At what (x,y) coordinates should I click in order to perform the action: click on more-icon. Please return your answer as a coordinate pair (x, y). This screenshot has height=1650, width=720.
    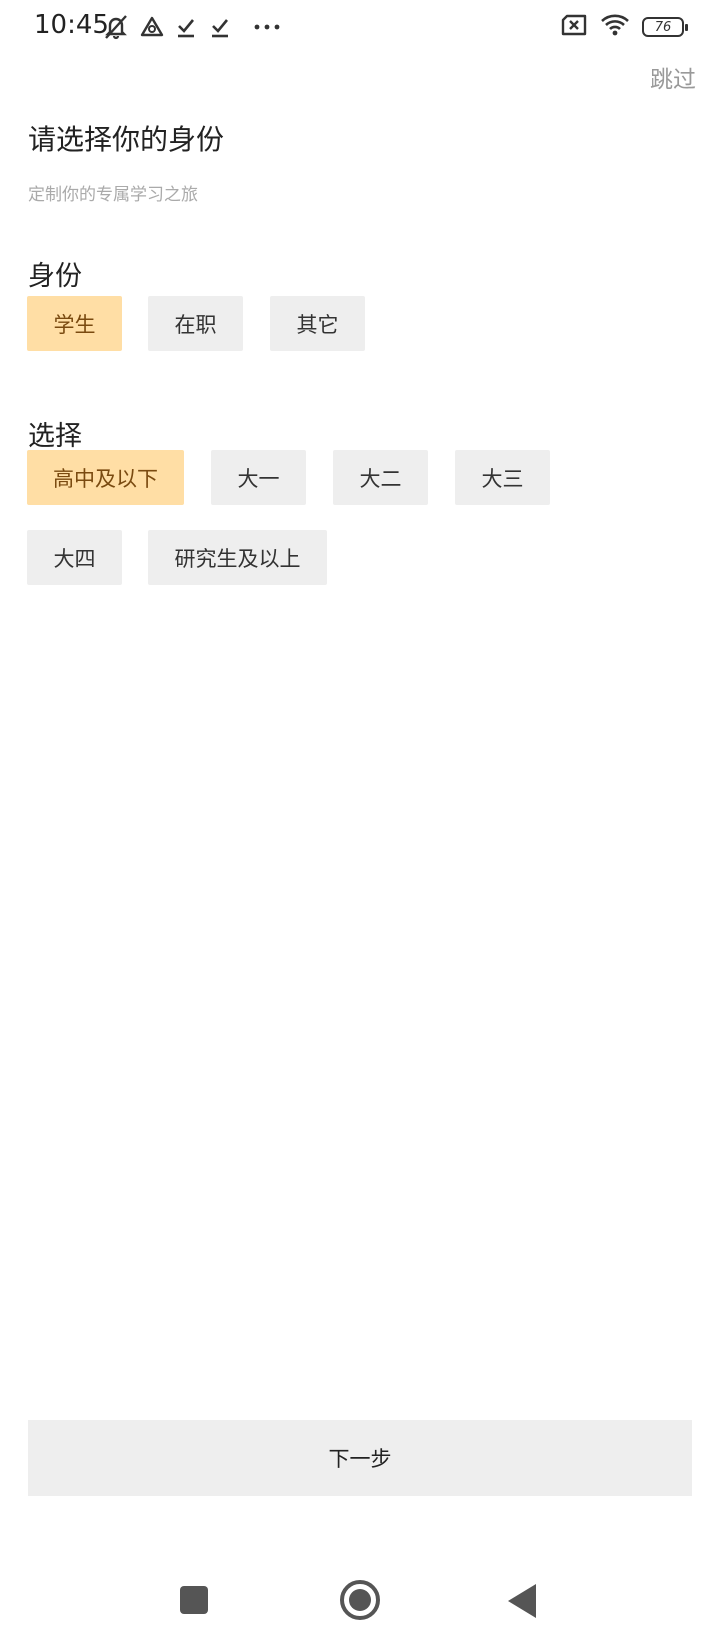
    Looking at the image, I should click on (267, 27).